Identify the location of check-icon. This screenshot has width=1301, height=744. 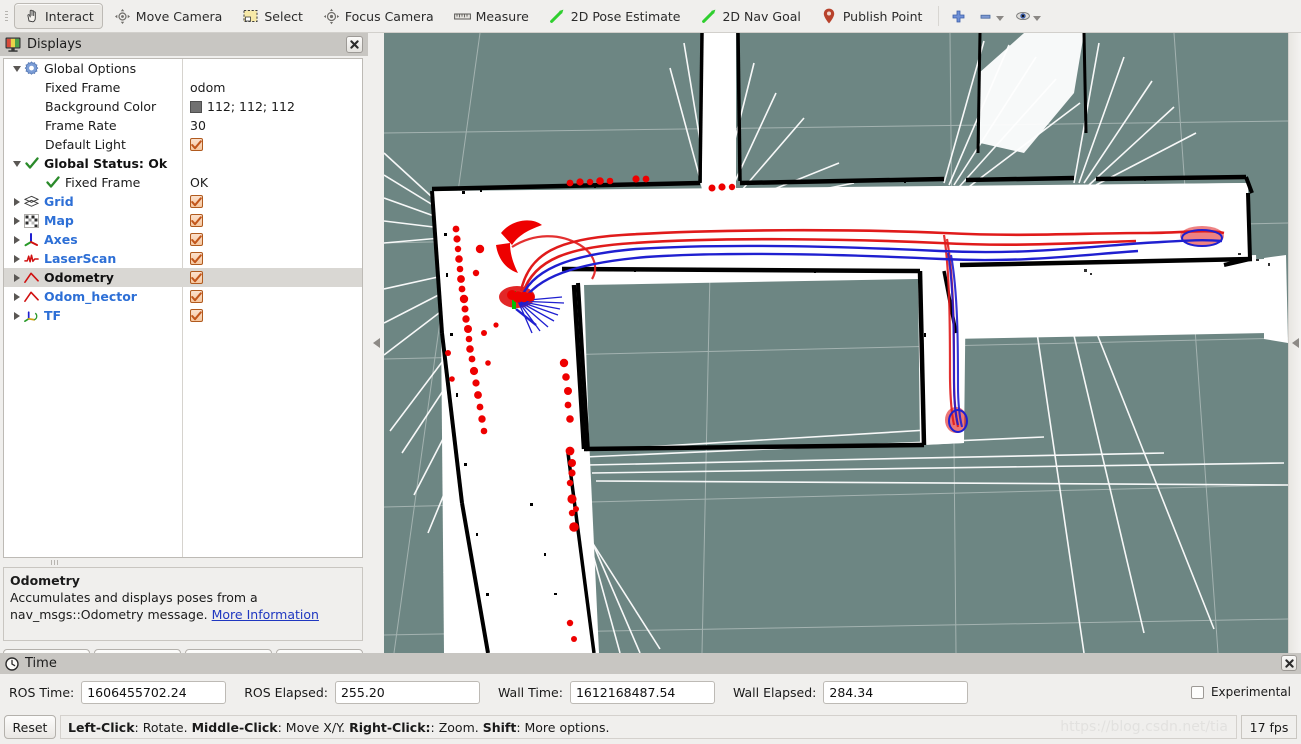
(52, 182).